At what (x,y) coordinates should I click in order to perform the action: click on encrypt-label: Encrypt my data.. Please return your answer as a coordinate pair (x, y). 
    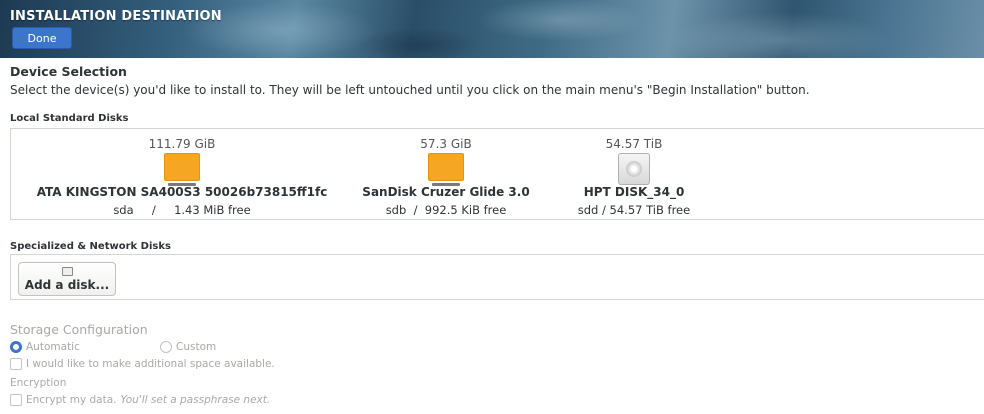
    Looking at the image, I should click on (71, 400).